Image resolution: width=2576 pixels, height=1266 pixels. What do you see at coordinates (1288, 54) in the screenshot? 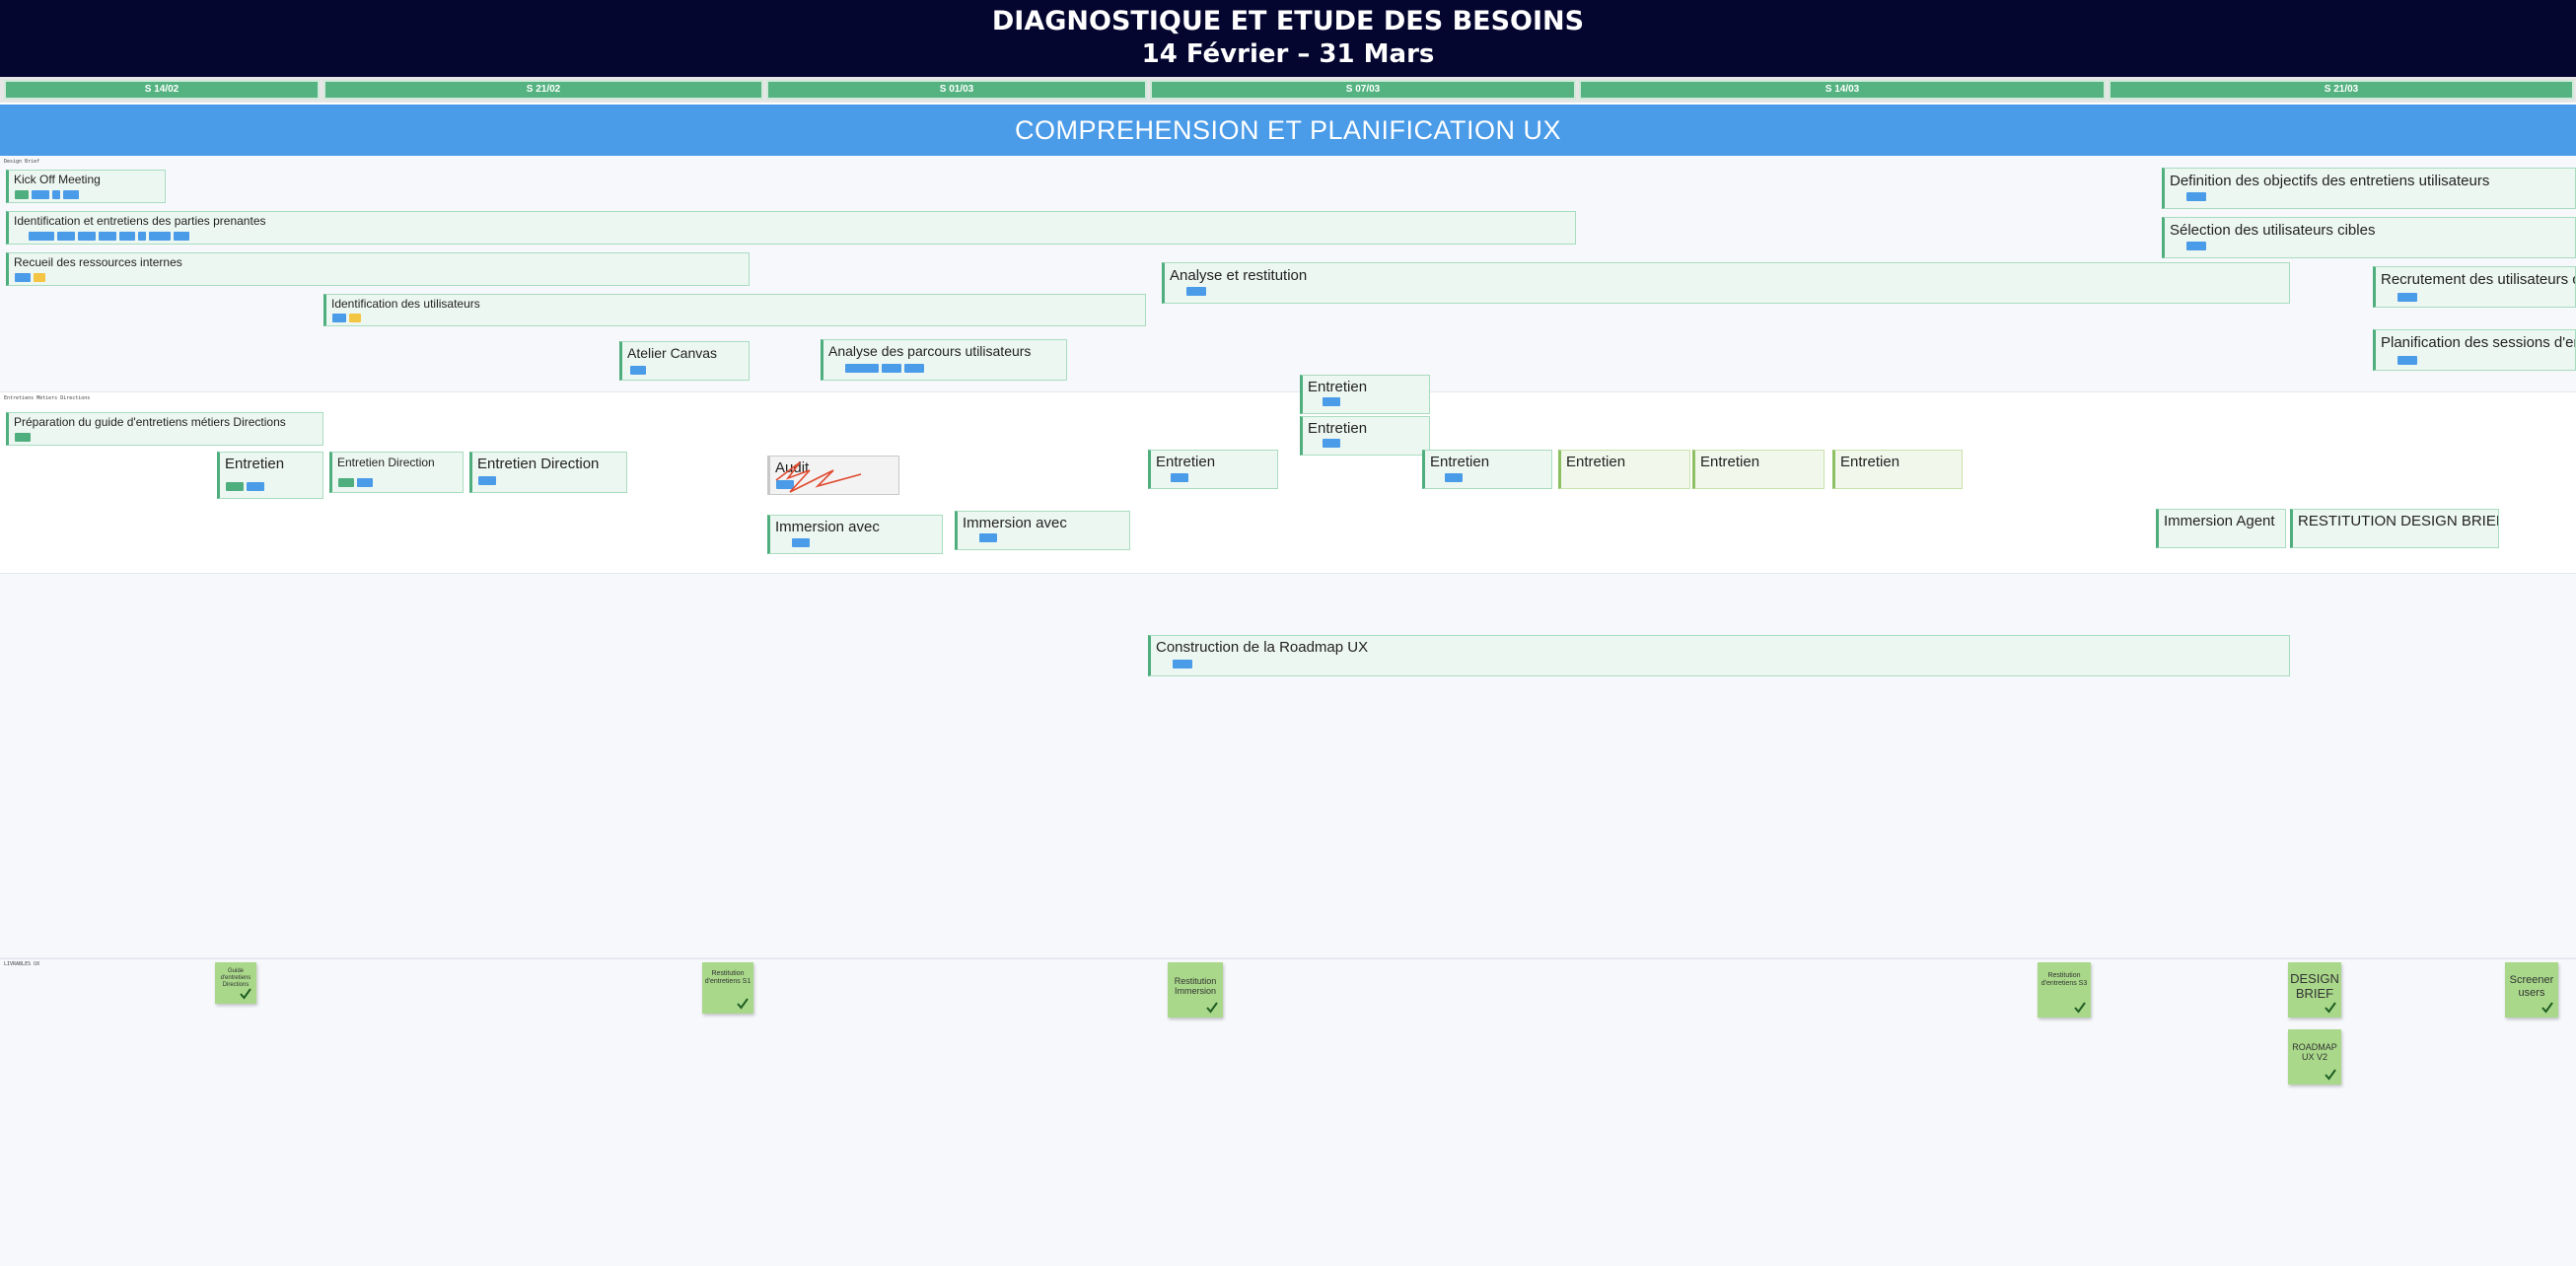
I see `board-date-range: 14 Février – 31 Mars` at bounding box center [1288, 54].